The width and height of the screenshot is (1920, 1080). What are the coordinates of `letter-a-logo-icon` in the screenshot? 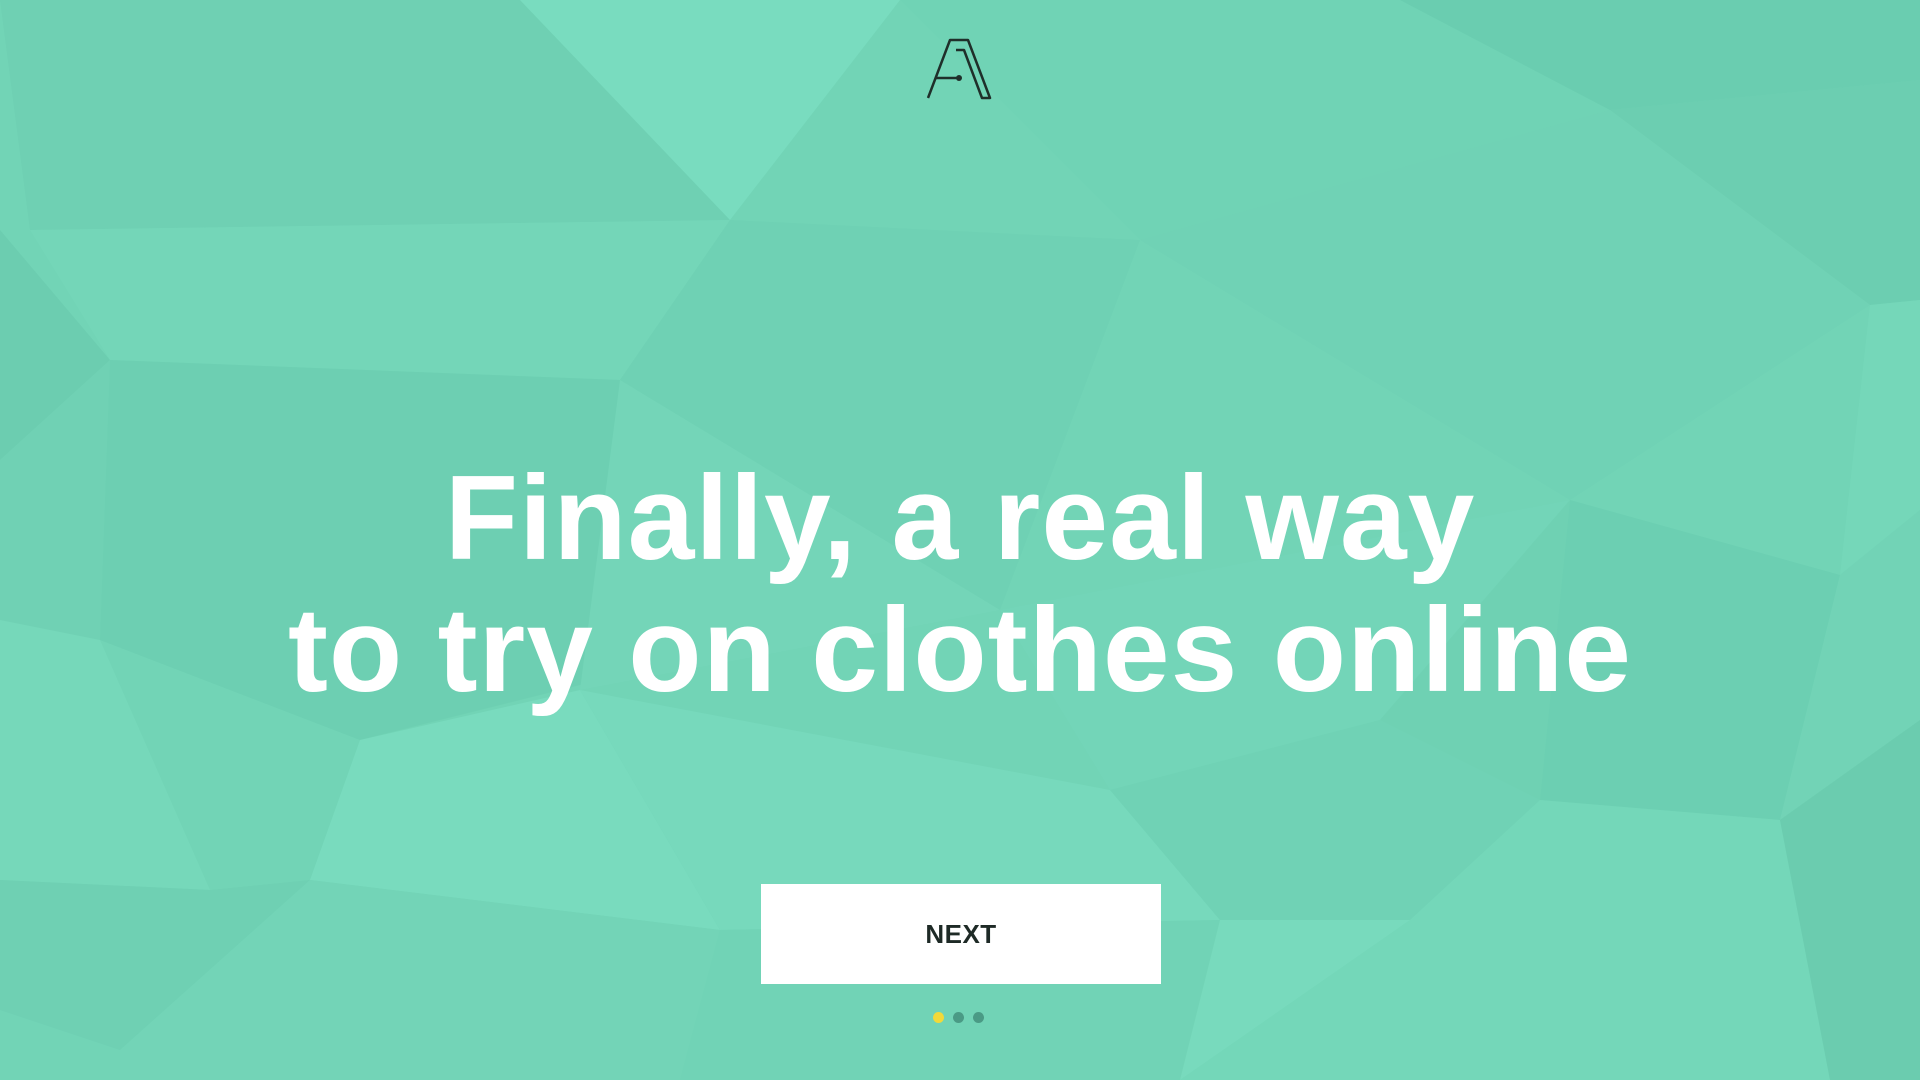 It's located at (960, 69).